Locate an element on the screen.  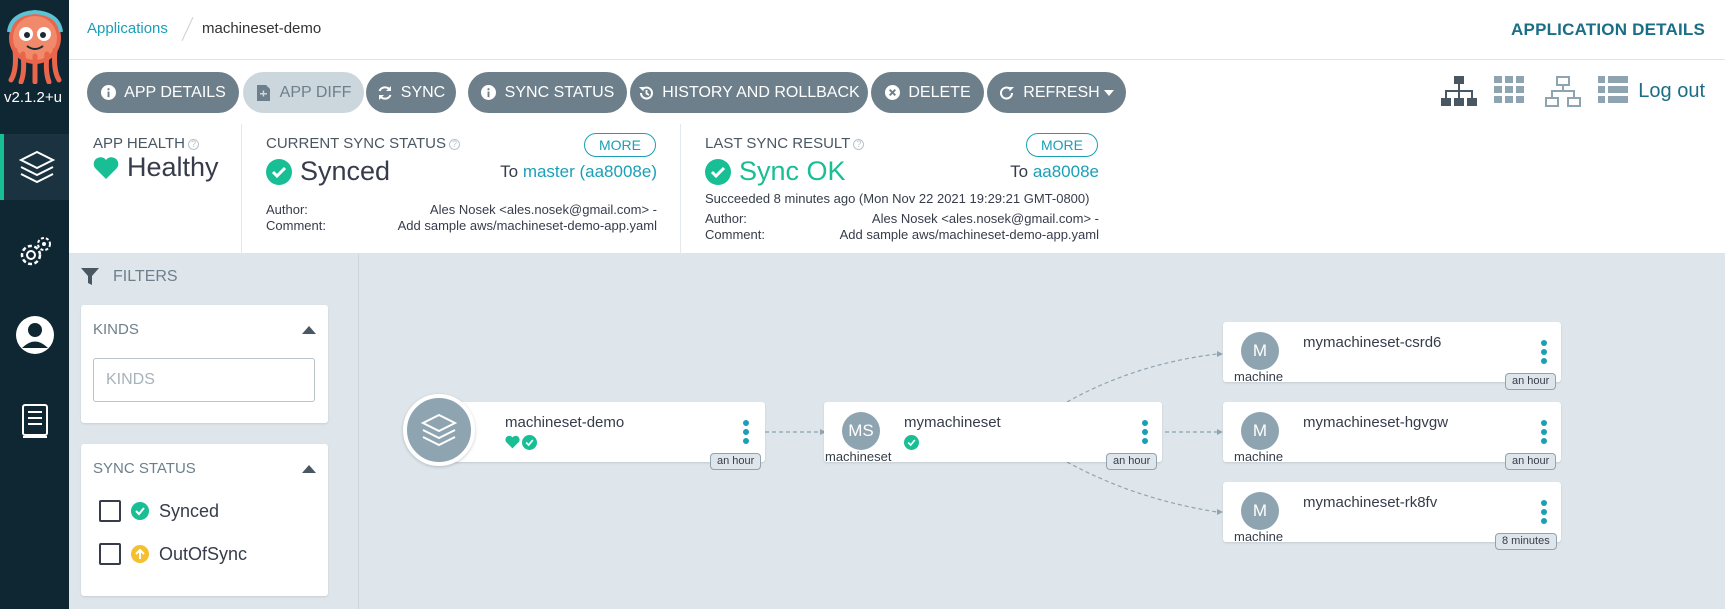
current-sync-label: CURRENT SYNC STATUS is located at coordinates (356, 143).